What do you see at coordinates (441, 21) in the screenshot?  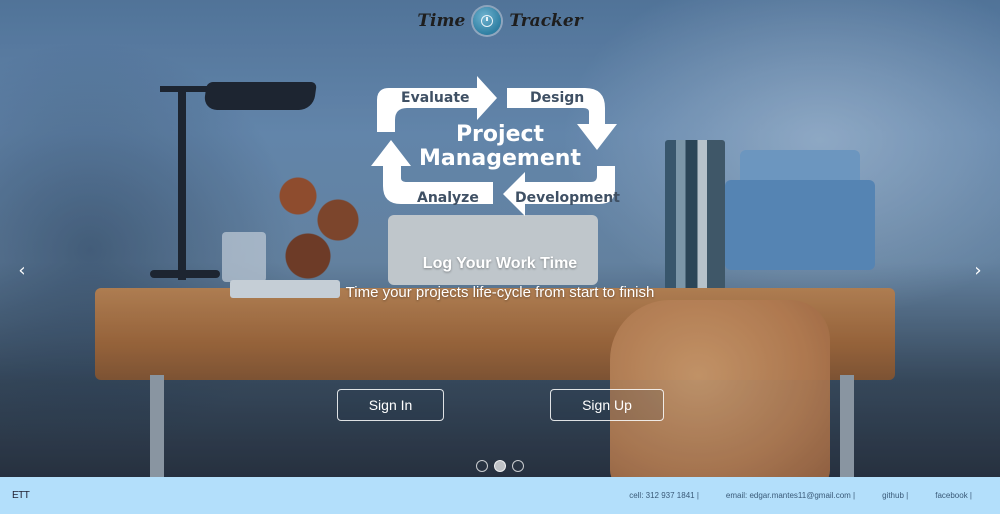 I see `brand-word-left: Time` at bounding box center [441, 21].